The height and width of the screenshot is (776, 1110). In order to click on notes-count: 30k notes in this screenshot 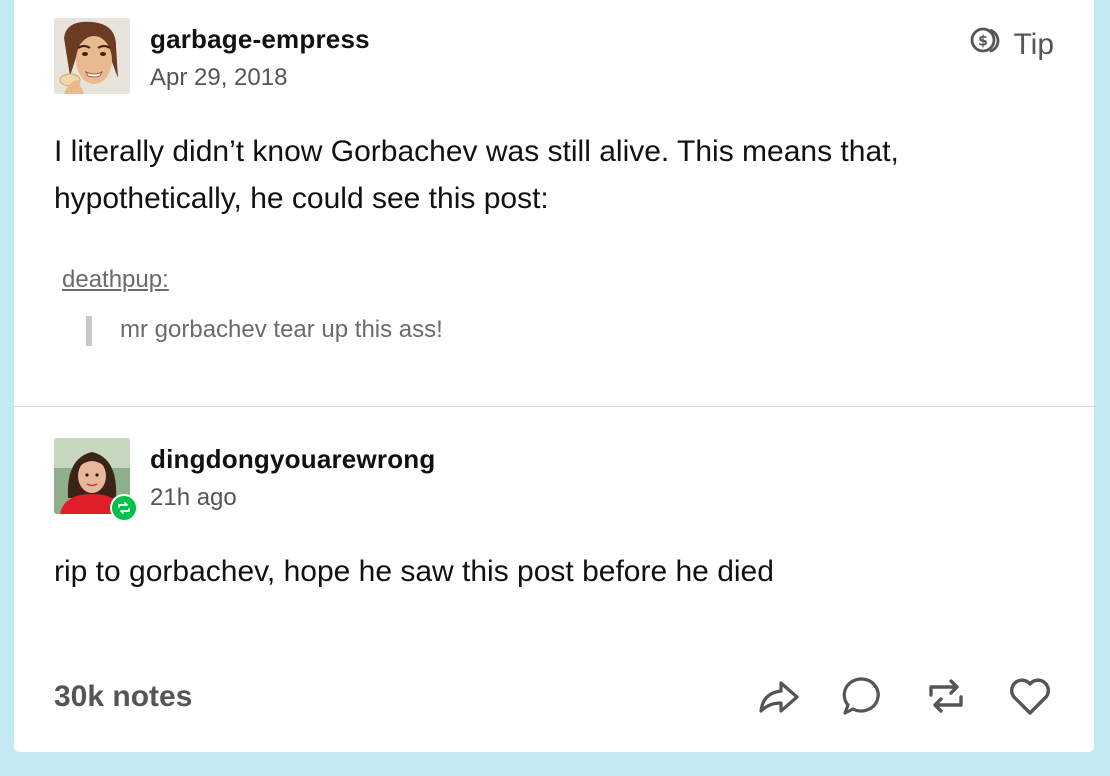, I will do `click(123, 697)`.